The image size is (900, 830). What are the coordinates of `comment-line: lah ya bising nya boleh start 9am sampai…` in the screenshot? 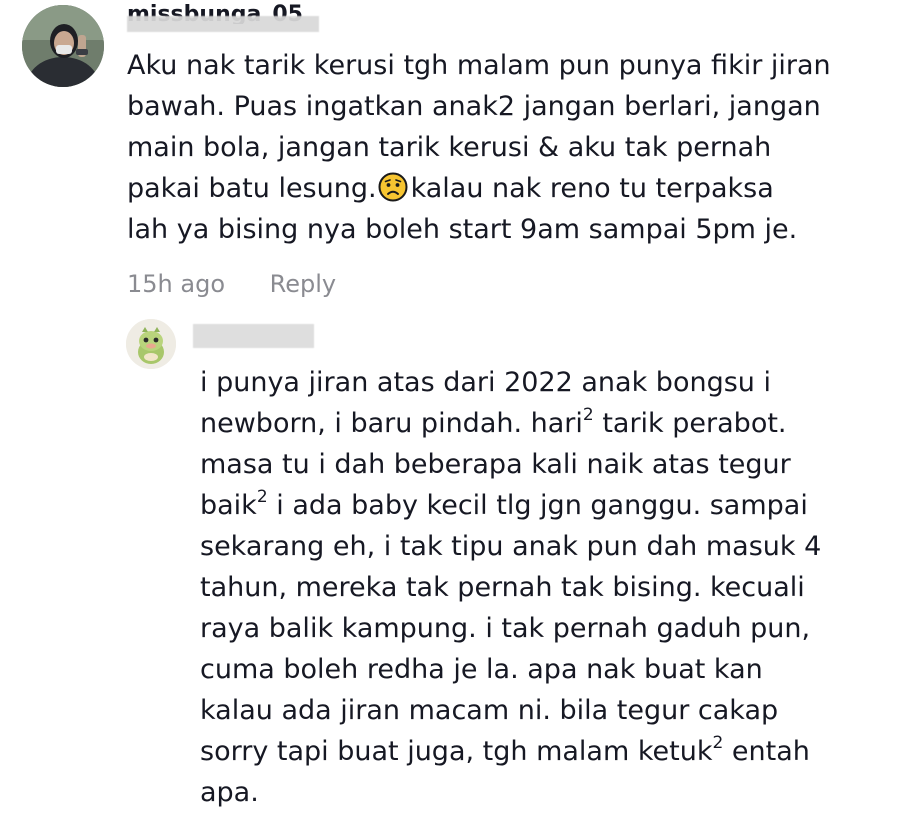 It's located at (462, 229).